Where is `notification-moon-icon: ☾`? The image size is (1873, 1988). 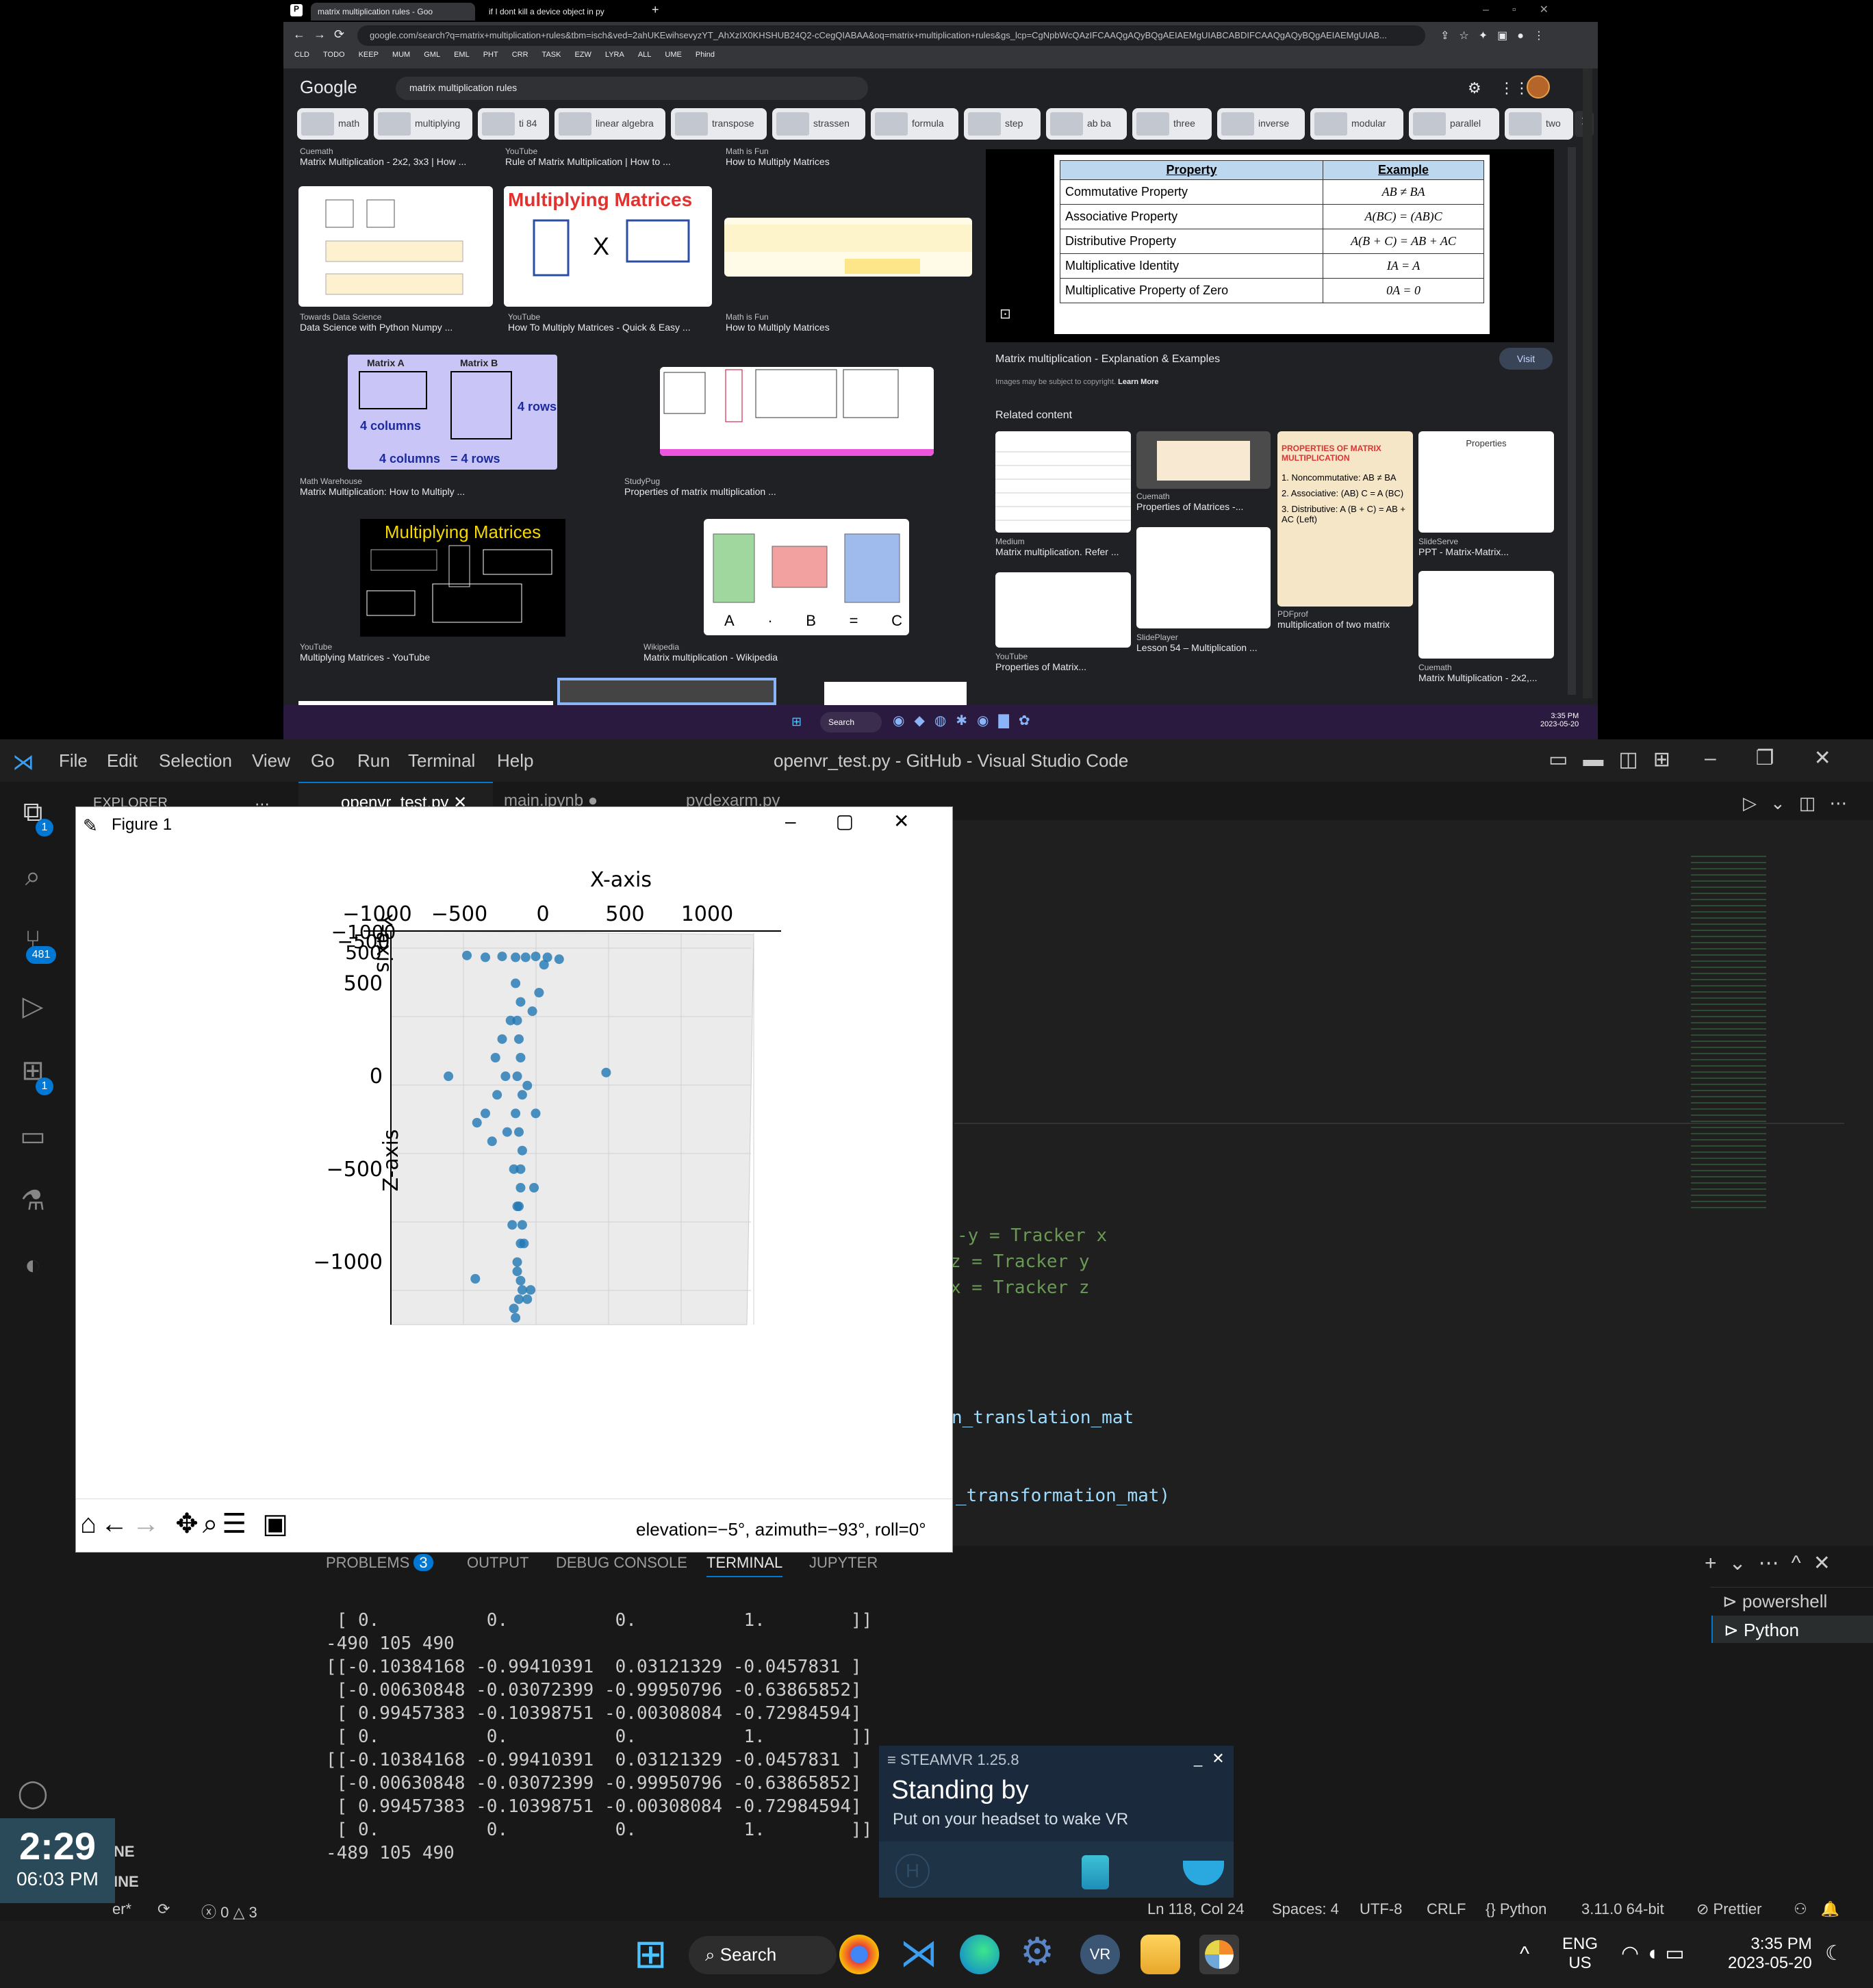 notification-moon-icon: ☾ is located at coordinates (1835, 1953).